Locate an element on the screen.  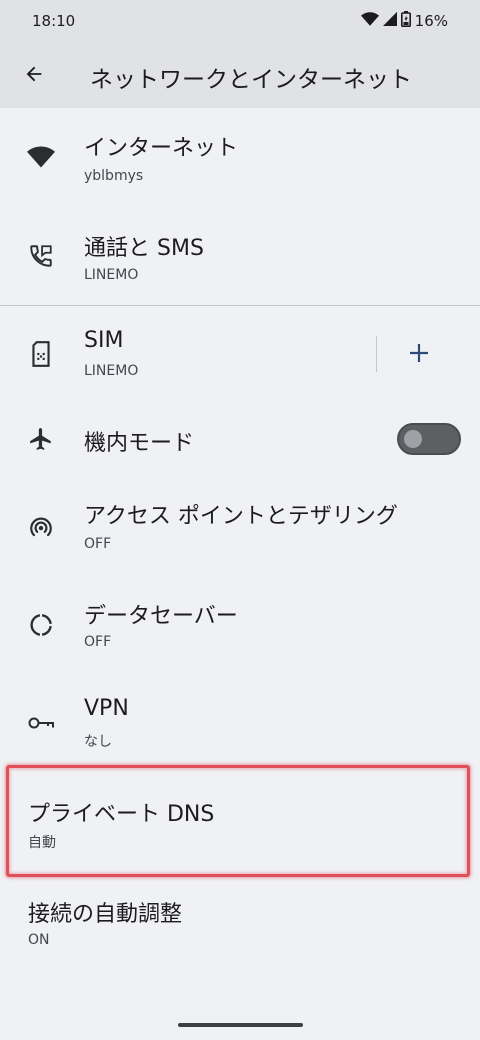
battery-percent: 16% is located at coordinates (431, 21).